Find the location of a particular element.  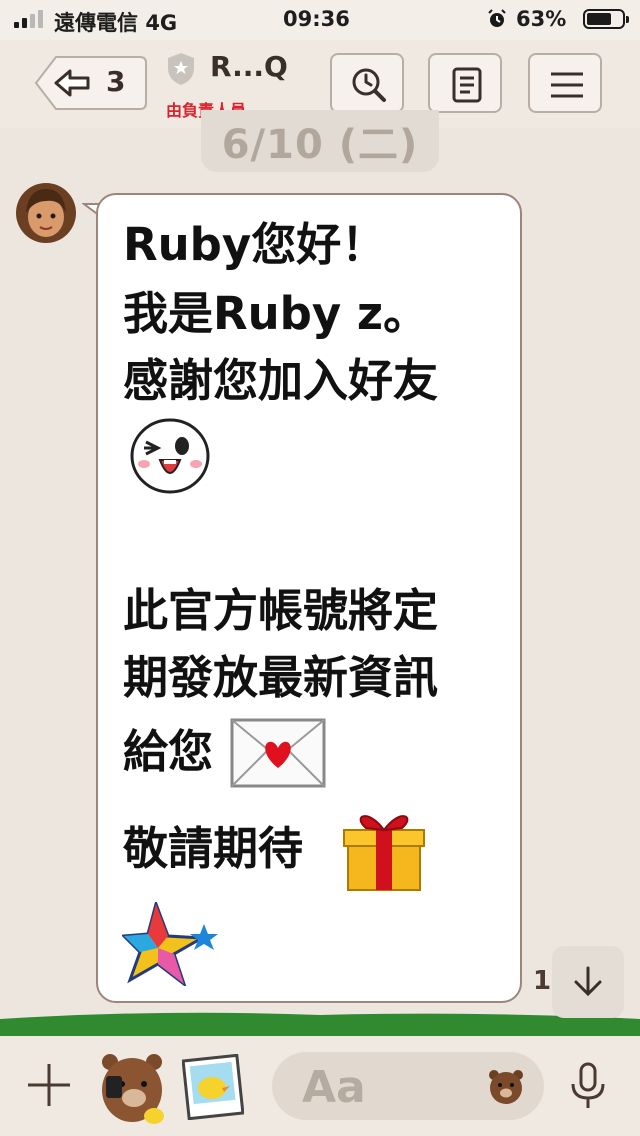

back-button: 3 is located at coordinates (91, 83).